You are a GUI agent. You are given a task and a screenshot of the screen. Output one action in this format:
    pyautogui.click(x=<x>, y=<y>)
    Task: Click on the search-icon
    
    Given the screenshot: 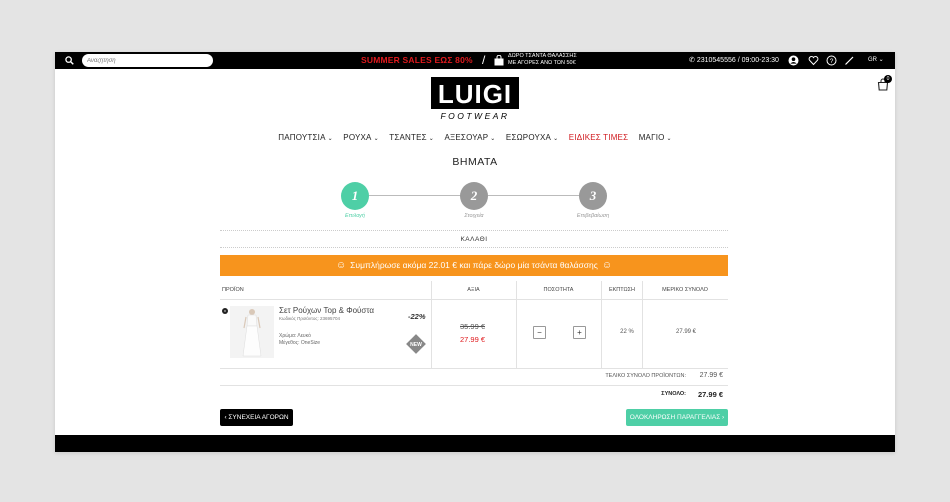 What is the action you would take?
    pyautogui.click(x=69, y=60)
    